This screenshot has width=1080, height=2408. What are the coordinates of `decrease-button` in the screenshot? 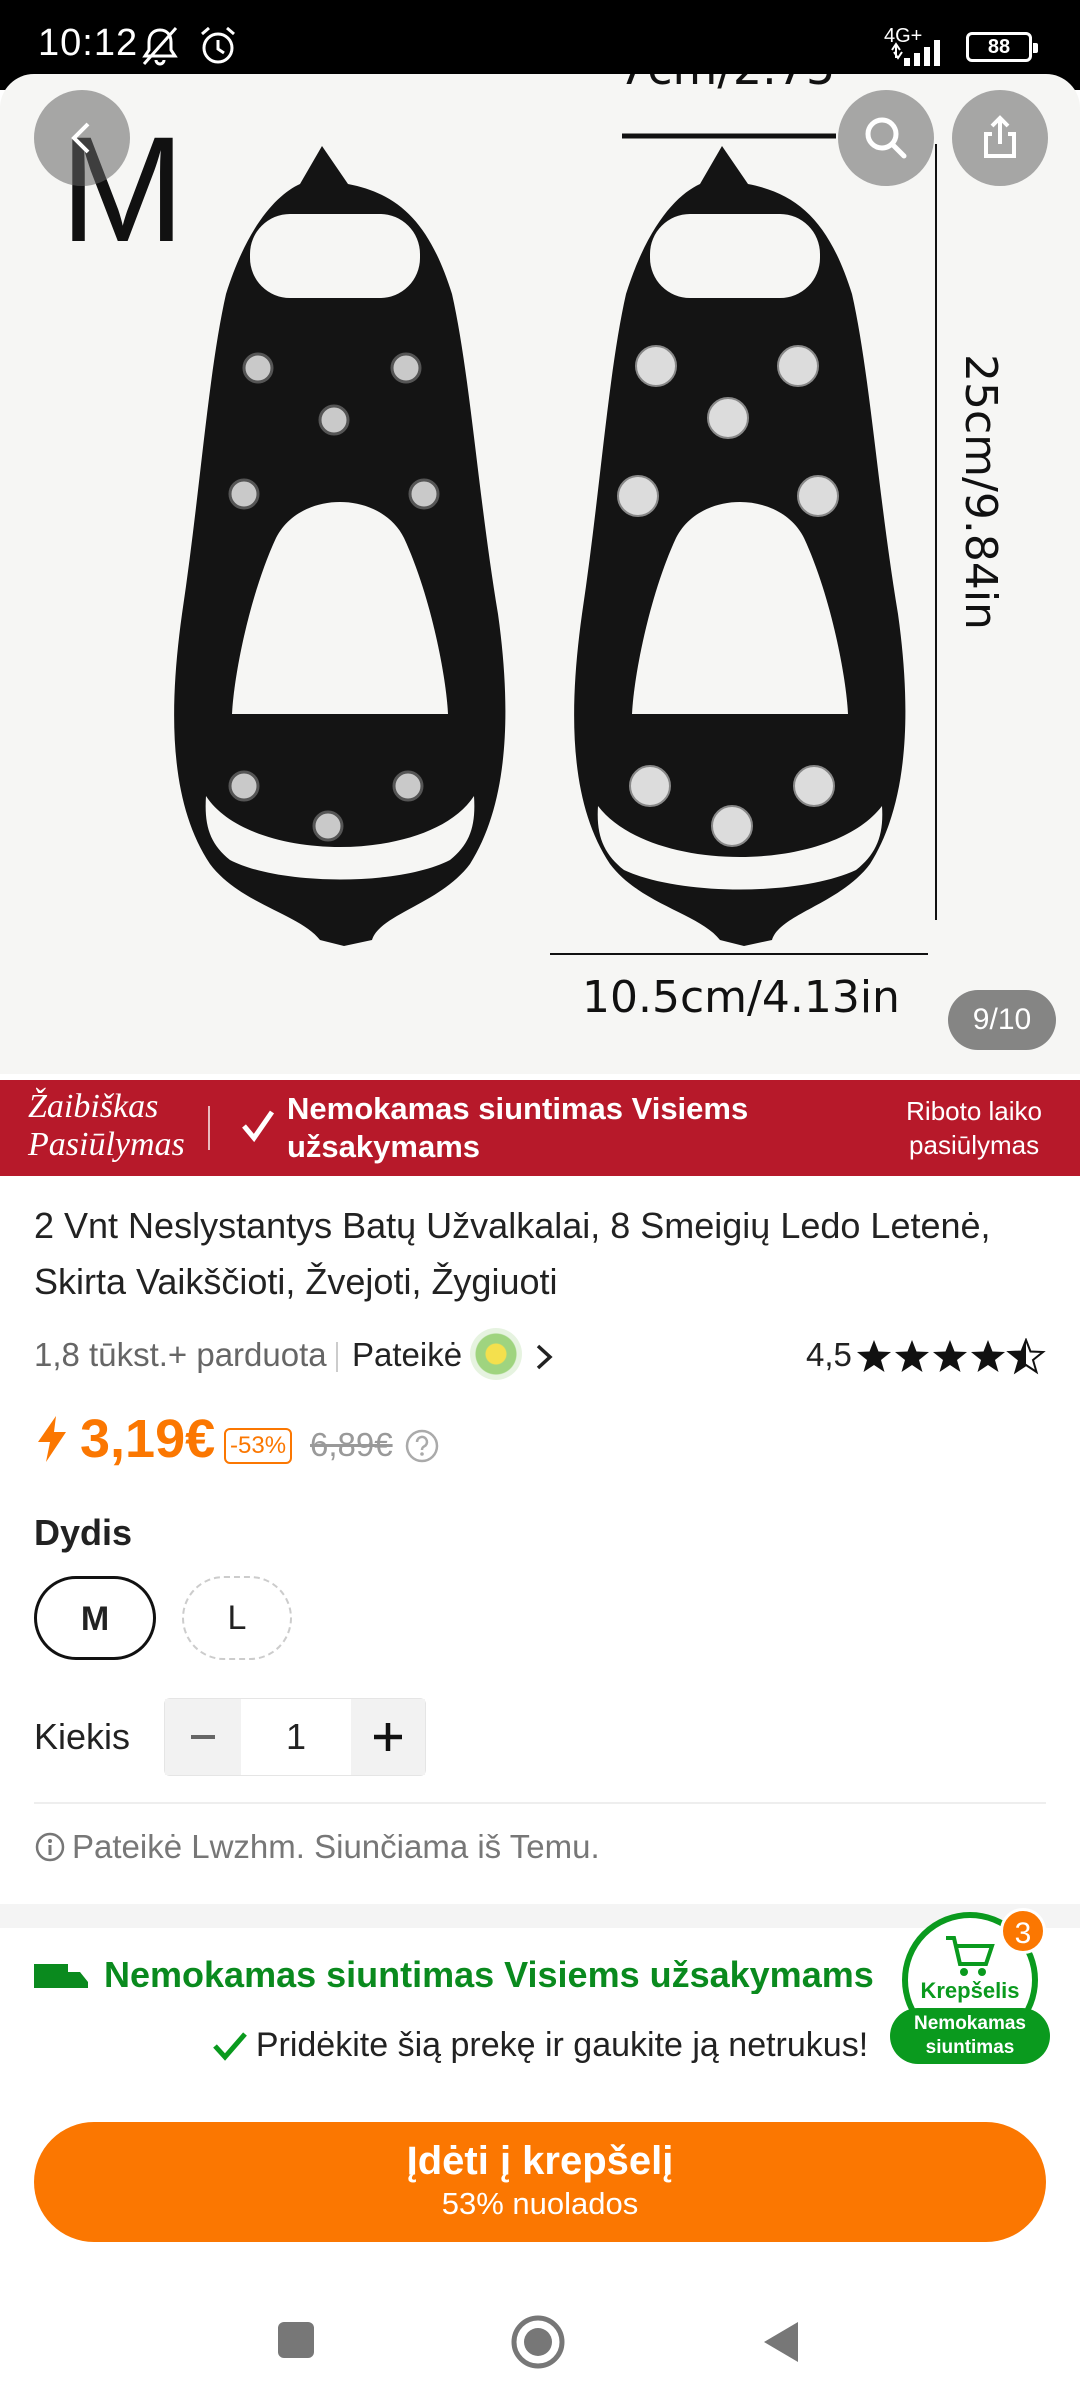 It's located at (203, 1737).